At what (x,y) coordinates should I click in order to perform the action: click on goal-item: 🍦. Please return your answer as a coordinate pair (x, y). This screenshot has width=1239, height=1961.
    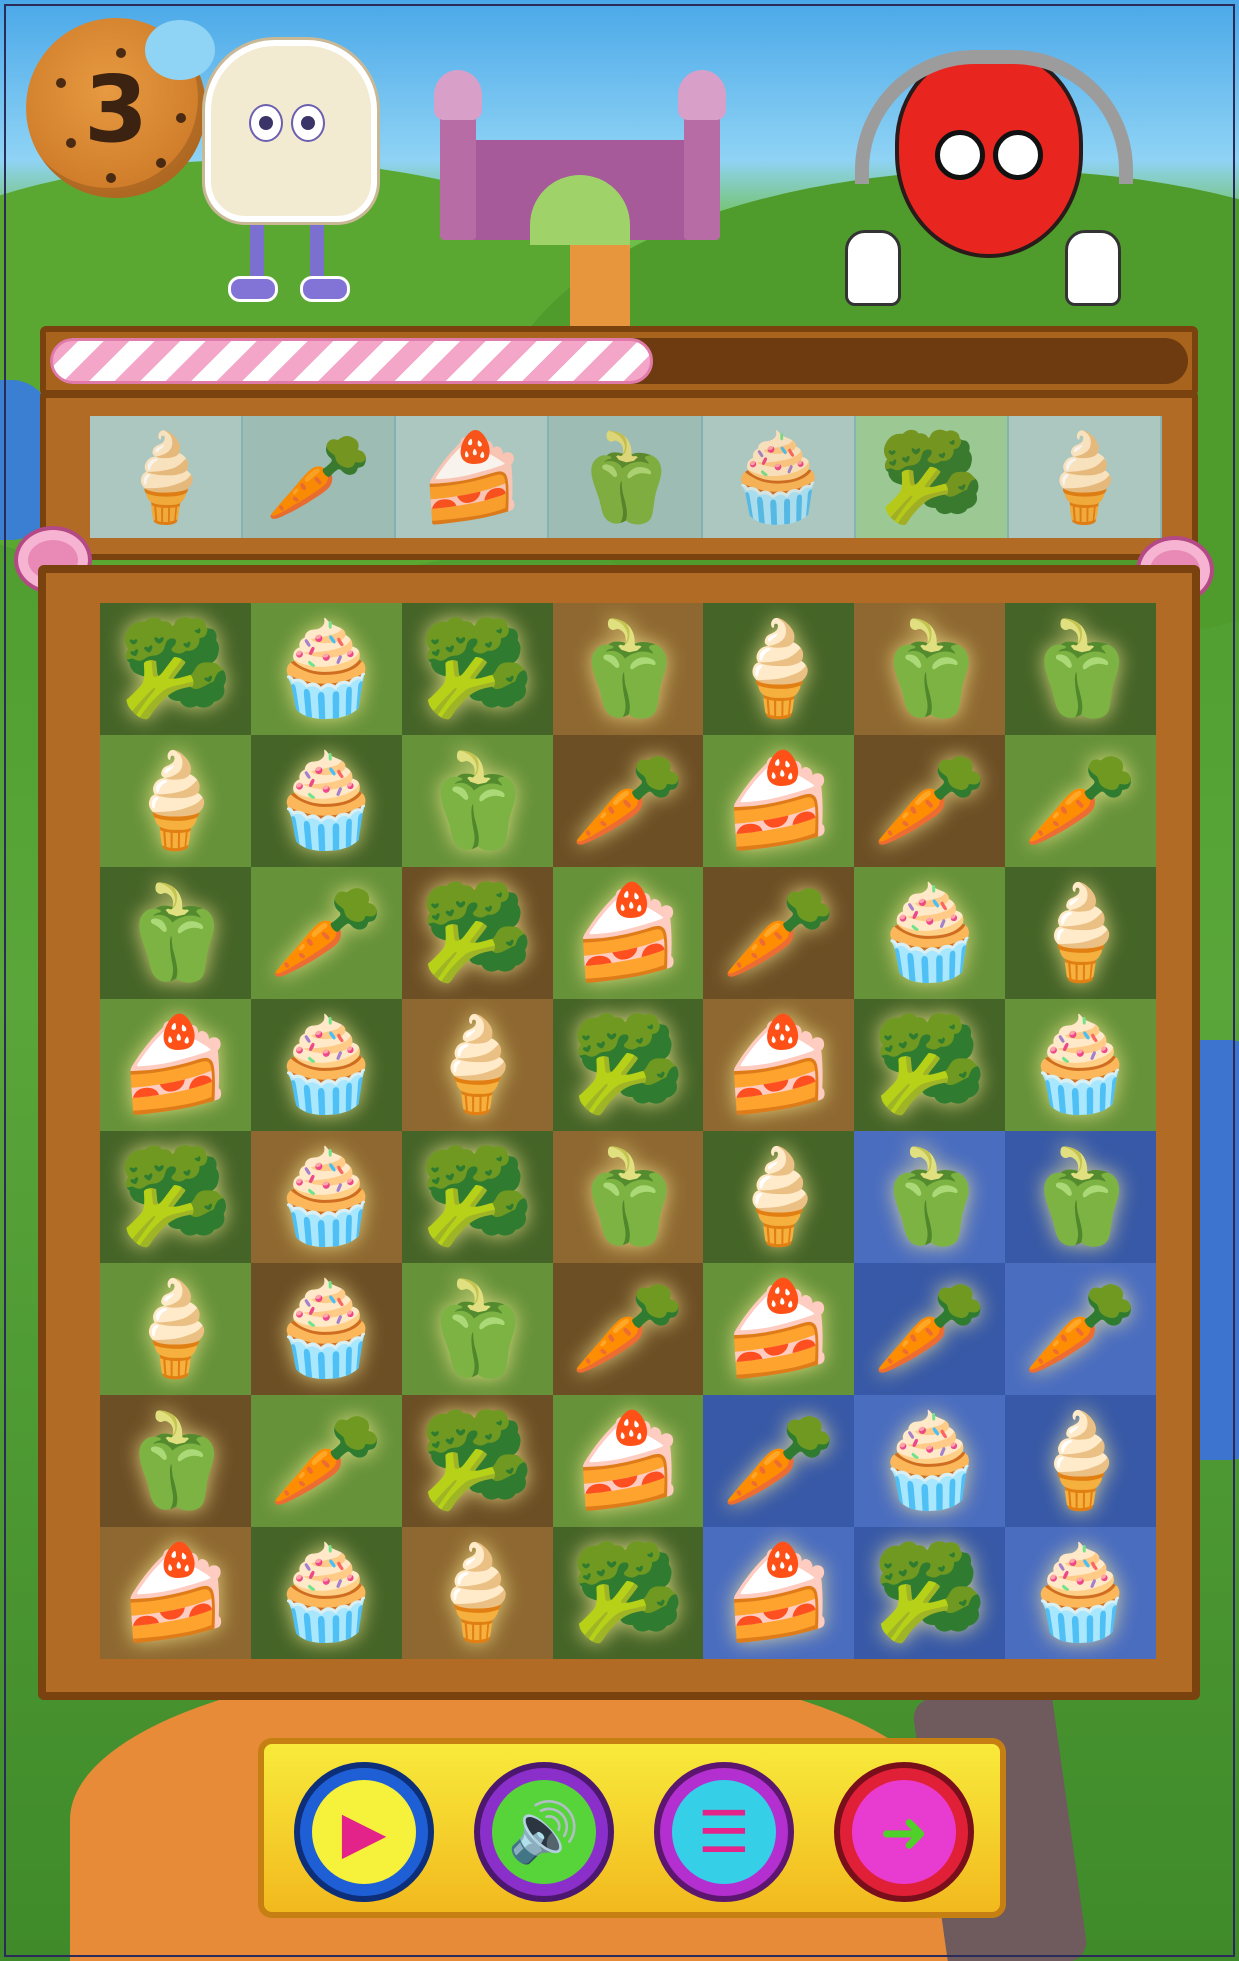
    Looking at the image, I should click on (1085, 477).